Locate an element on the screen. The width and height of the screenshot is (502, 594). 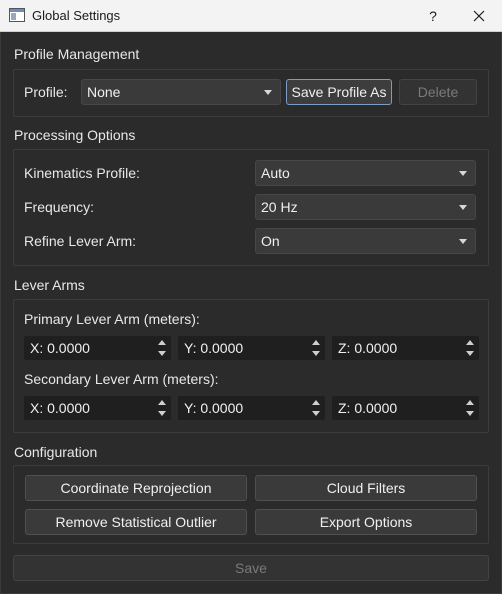
profile-select-value: None is located at coordinates (104, 92).